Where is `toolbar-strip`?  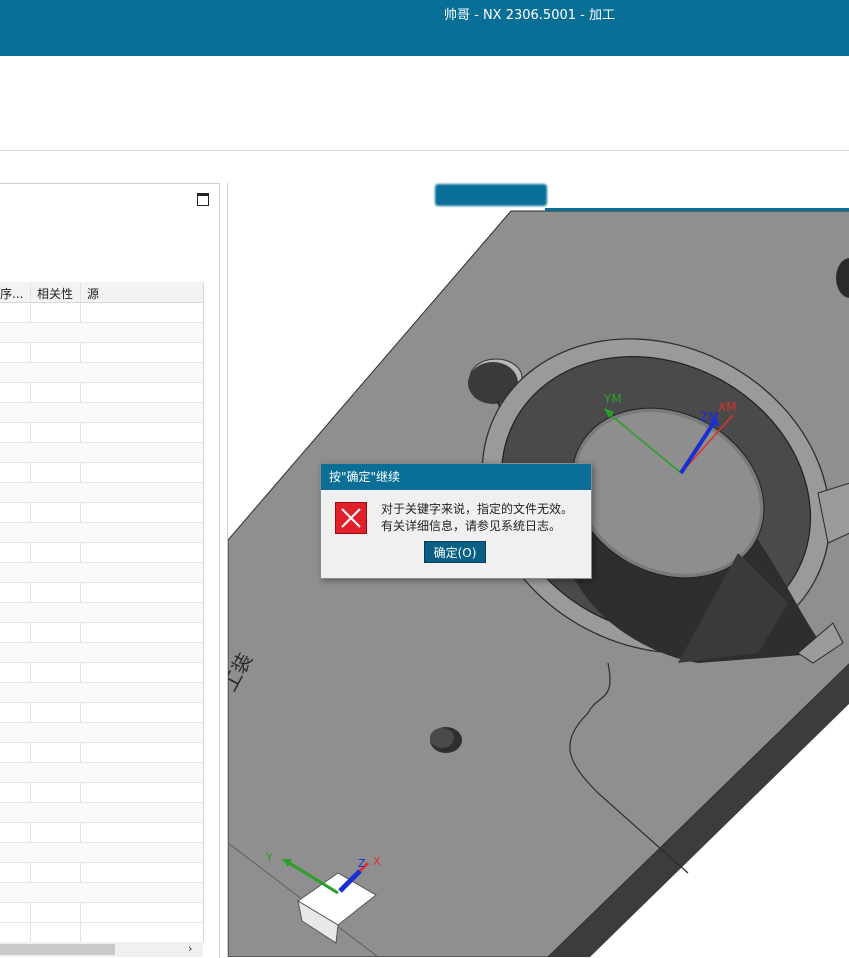
toolbar-strip is located at coordinates (424, 167).